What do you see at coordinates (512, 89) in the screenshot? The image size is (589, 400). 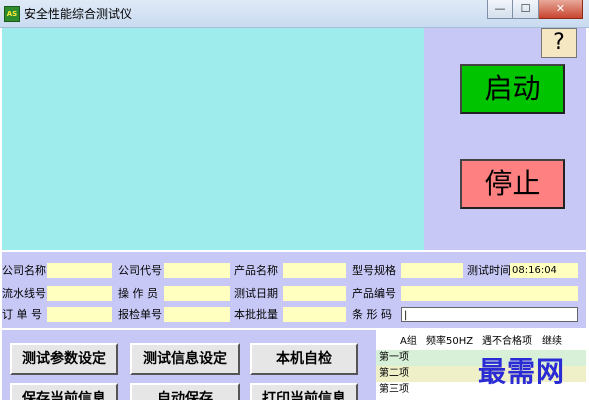 I see `start-button: 启动` at bounding box center [512, 89].